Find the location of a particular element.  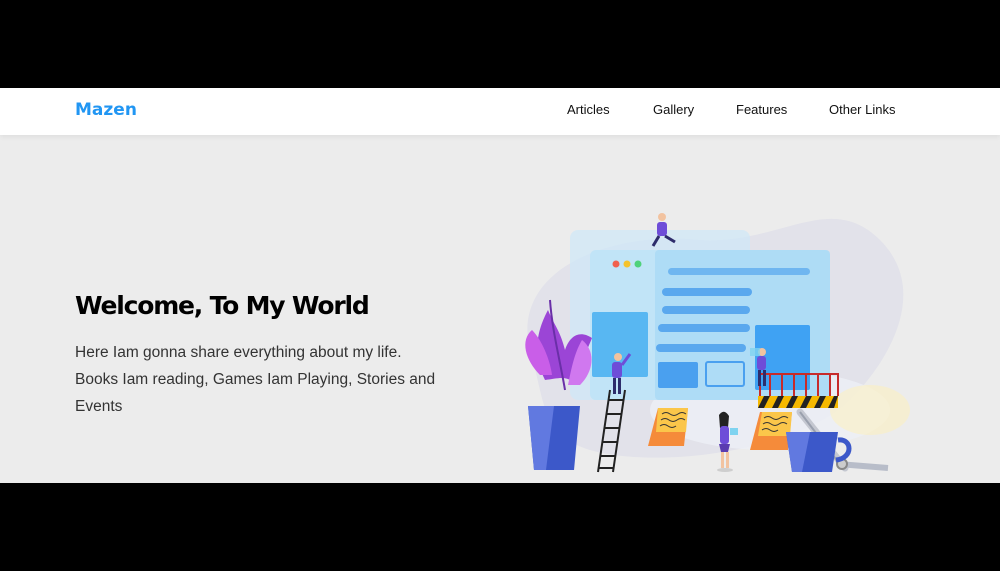

nav-link-features: Features is located at coordinates (761, 109).